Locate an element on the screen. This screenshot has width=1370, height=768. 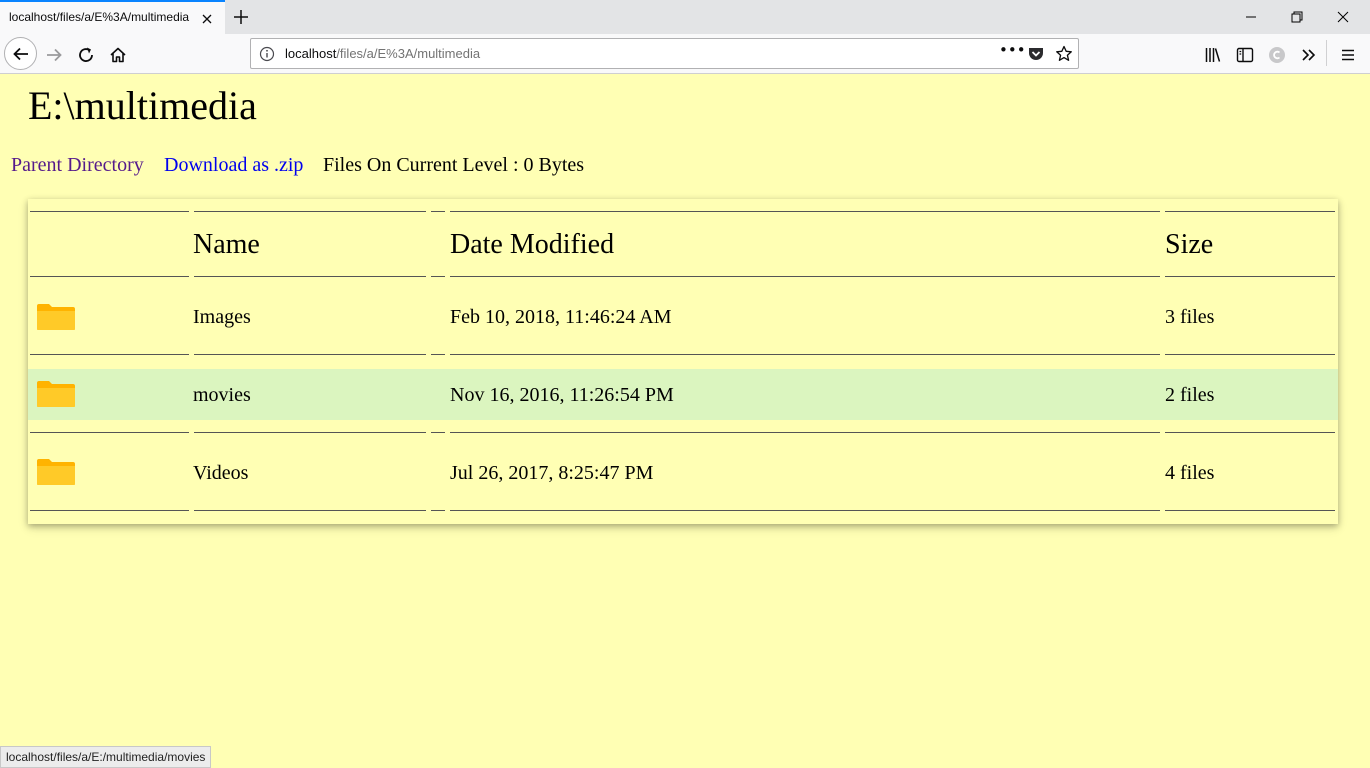
minimize-button is located at coordinates (1251, 17).